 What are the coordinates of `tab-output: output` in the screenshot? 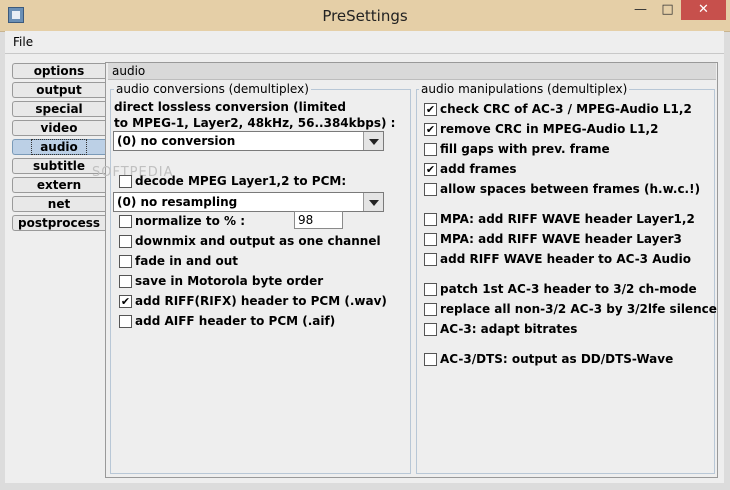 It's located at (58, 90).